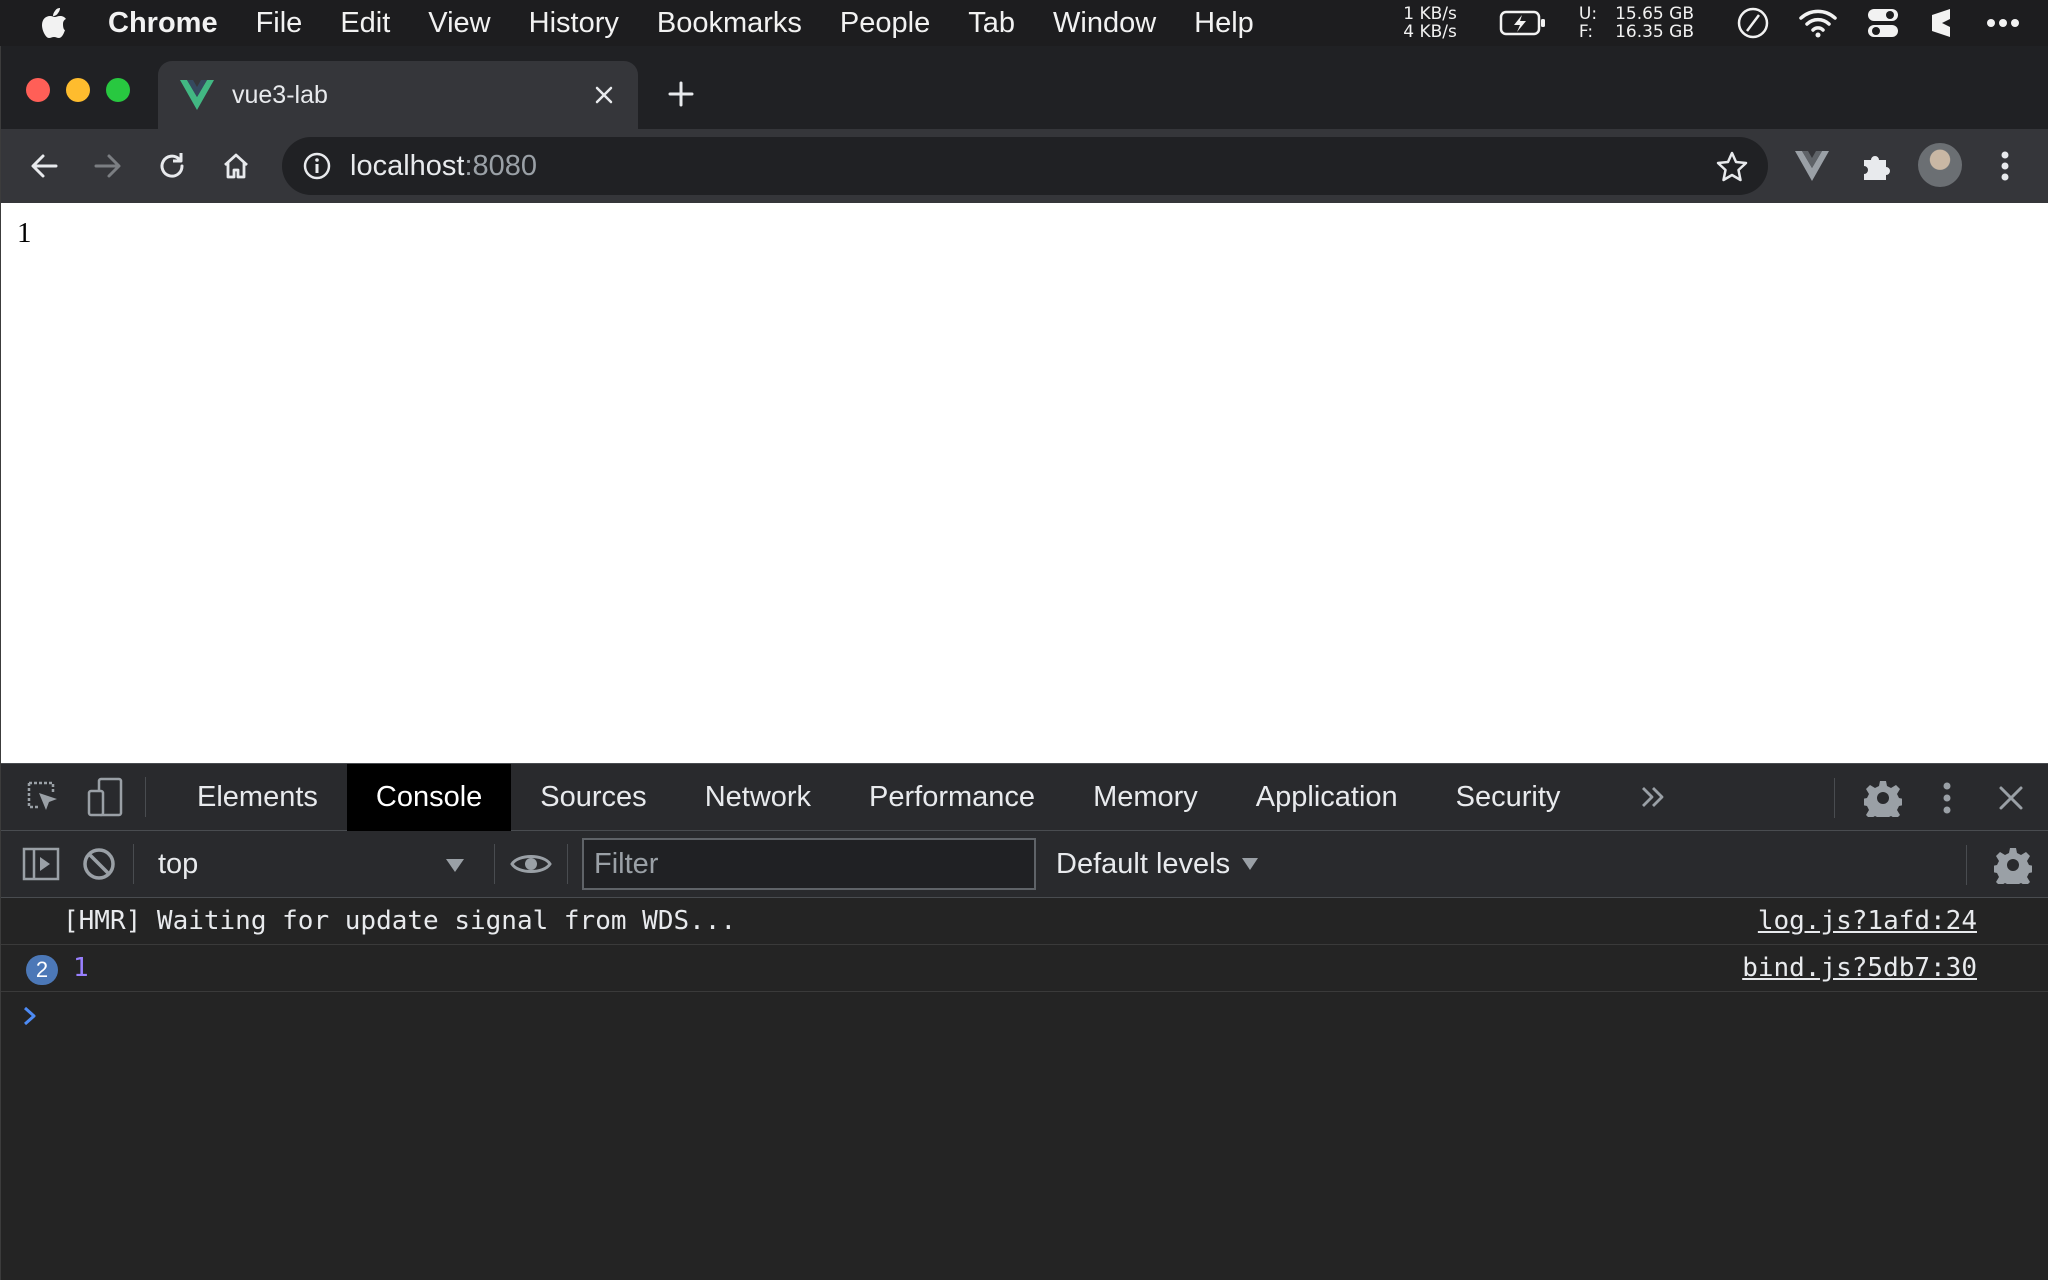 This screenshot has width=2048, height=1280. What do you see at coordinates (952, 797) in the screenshot?
I see `tab-performance: Performance` at bounding box center [952, 797].